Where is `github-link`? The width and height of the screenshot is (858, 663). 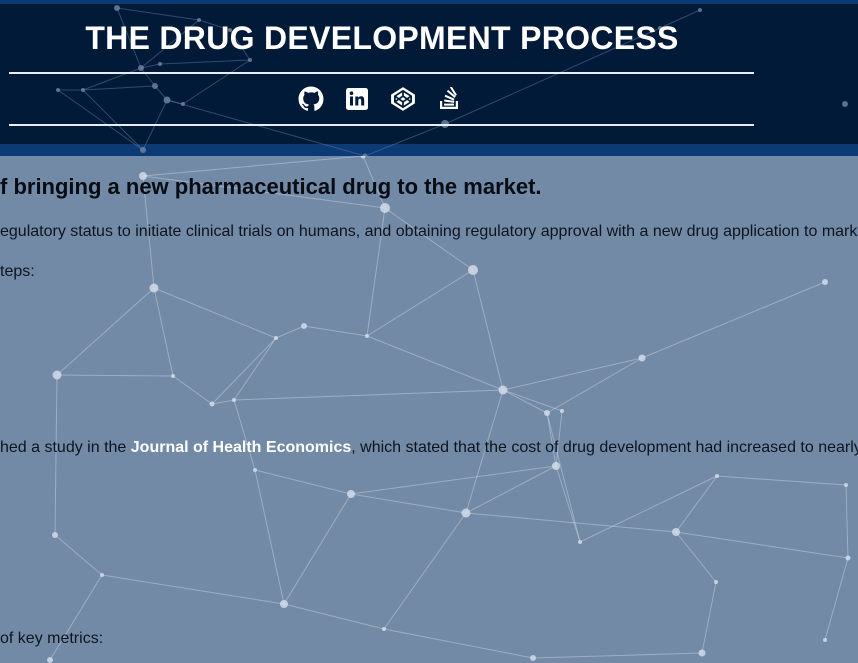 github-link is located at coordinates (311, 99).